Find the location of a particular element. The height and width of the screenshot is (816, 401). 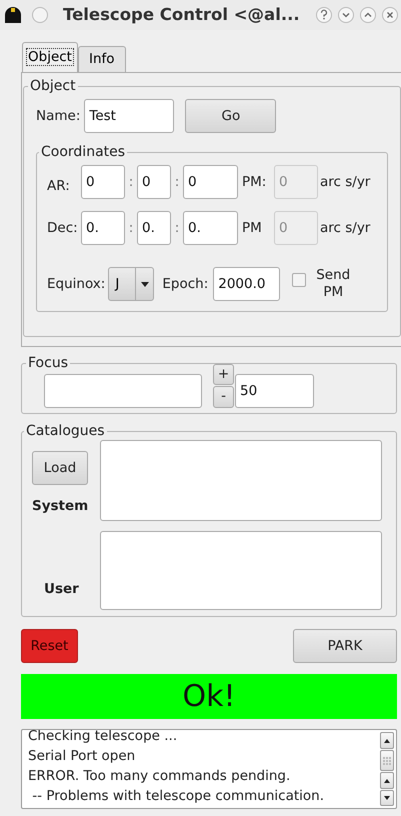

checkbox-label: Send PM is located at coordinates (333, 284).